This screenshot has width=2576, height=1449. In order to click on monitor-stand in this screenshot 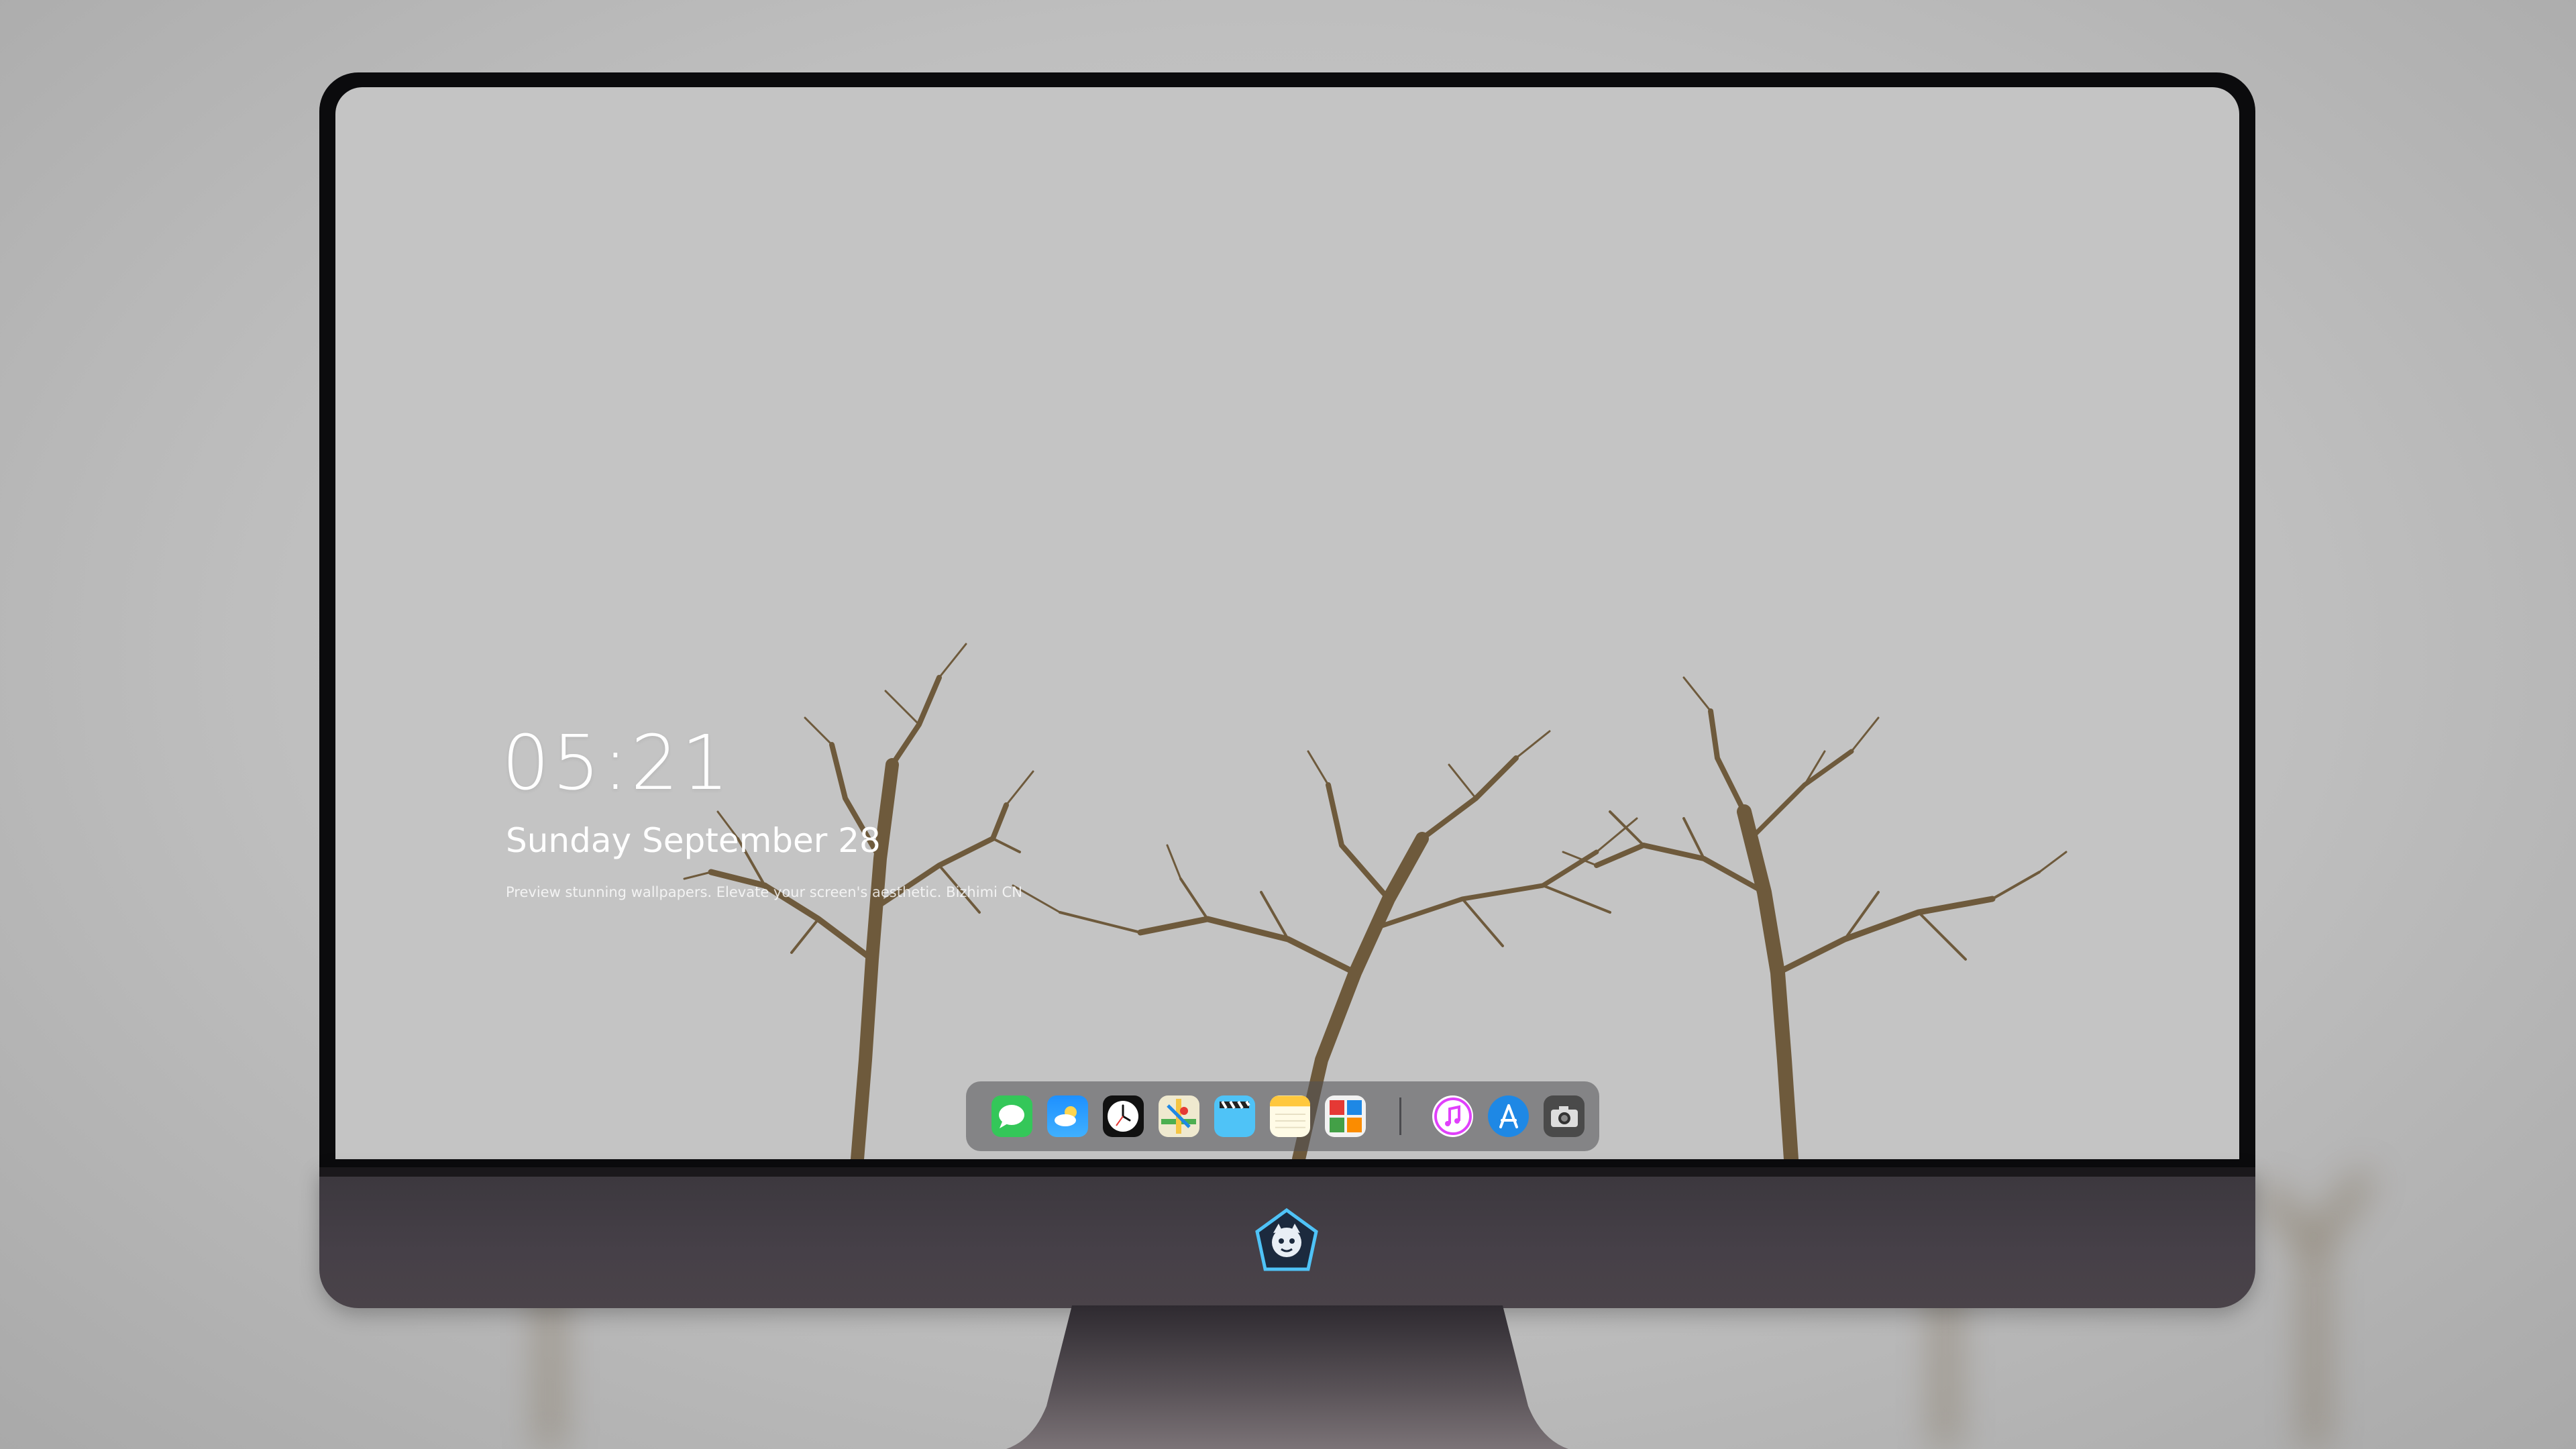, I will do `click(1287, 1377)`.